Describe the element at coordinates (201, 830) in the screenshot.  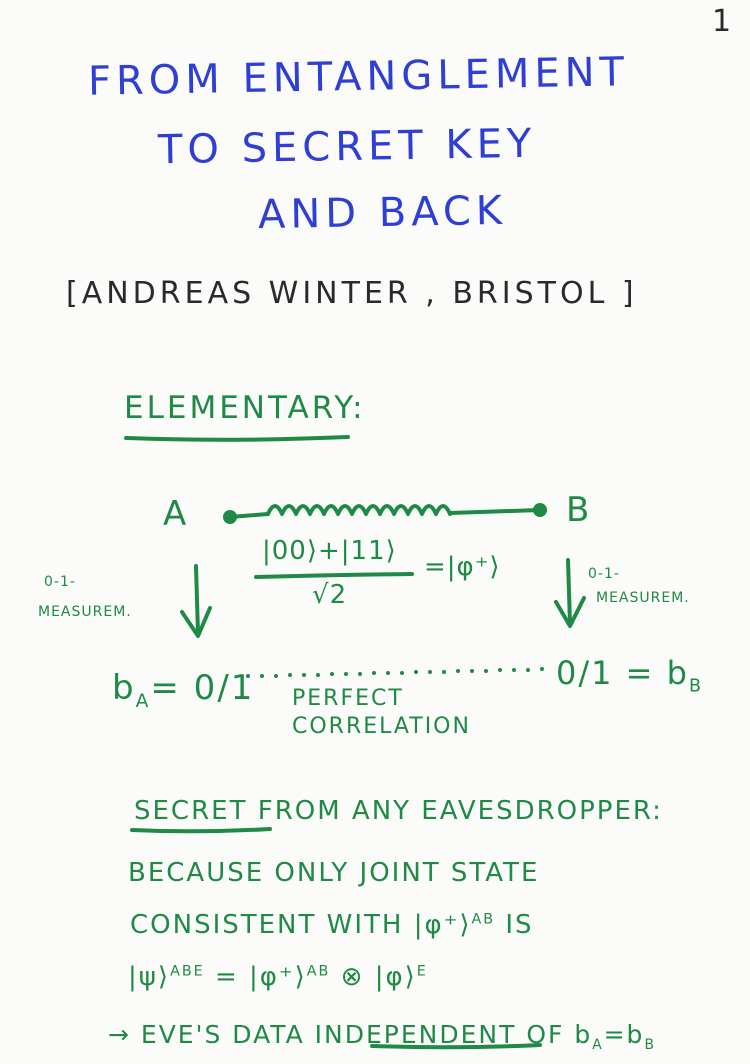
I see `secret-underline` at that location.